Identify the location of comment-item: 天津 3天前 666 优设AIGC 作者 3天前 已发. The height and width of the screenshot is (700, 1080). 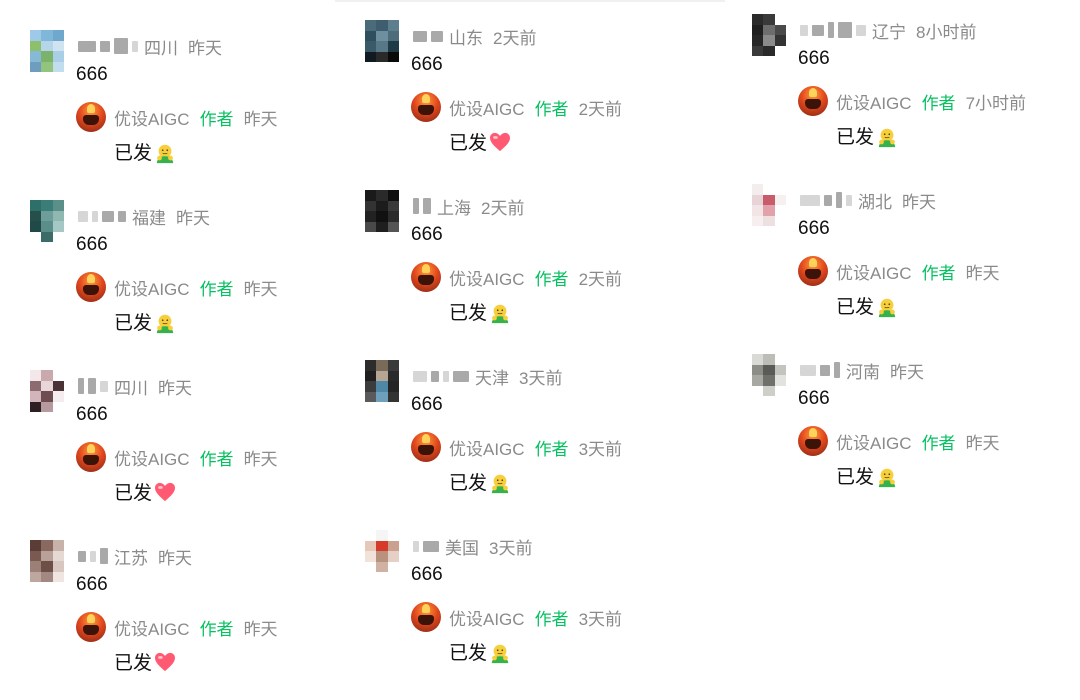
(530, 440).